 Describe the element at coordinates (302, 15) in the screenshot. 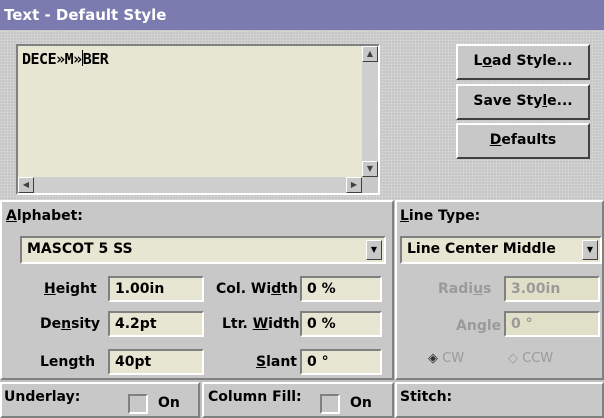

I see `window-title: Text - Default Style` at that location.